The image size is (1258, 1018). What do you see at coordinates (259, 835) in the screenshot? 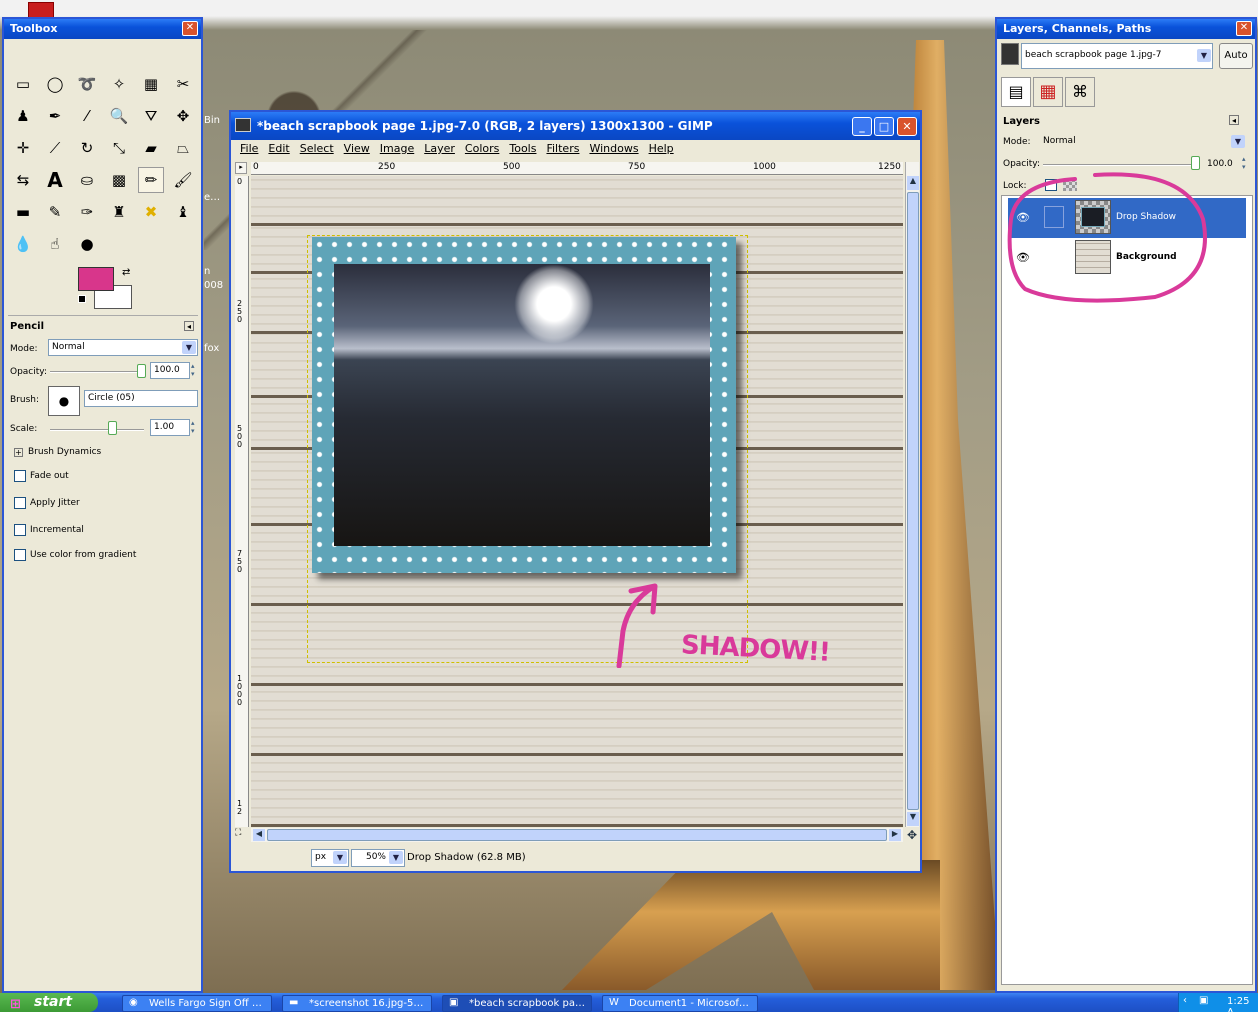
I see `scroll-left-icon: ◀` at bounding box center [259, 835].